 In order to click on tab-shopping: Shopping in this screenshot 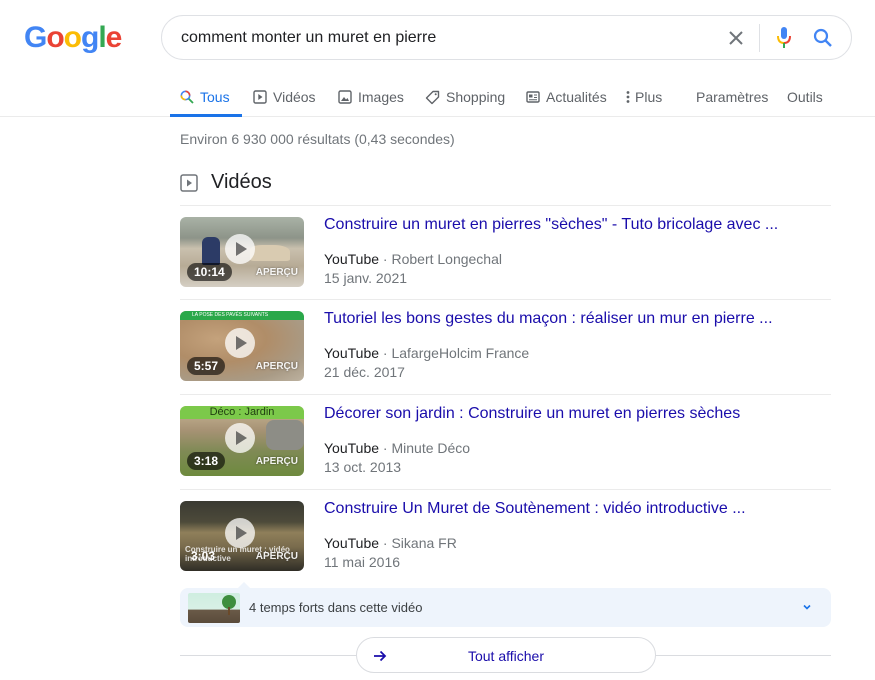, I will do `click(465, 97)`.